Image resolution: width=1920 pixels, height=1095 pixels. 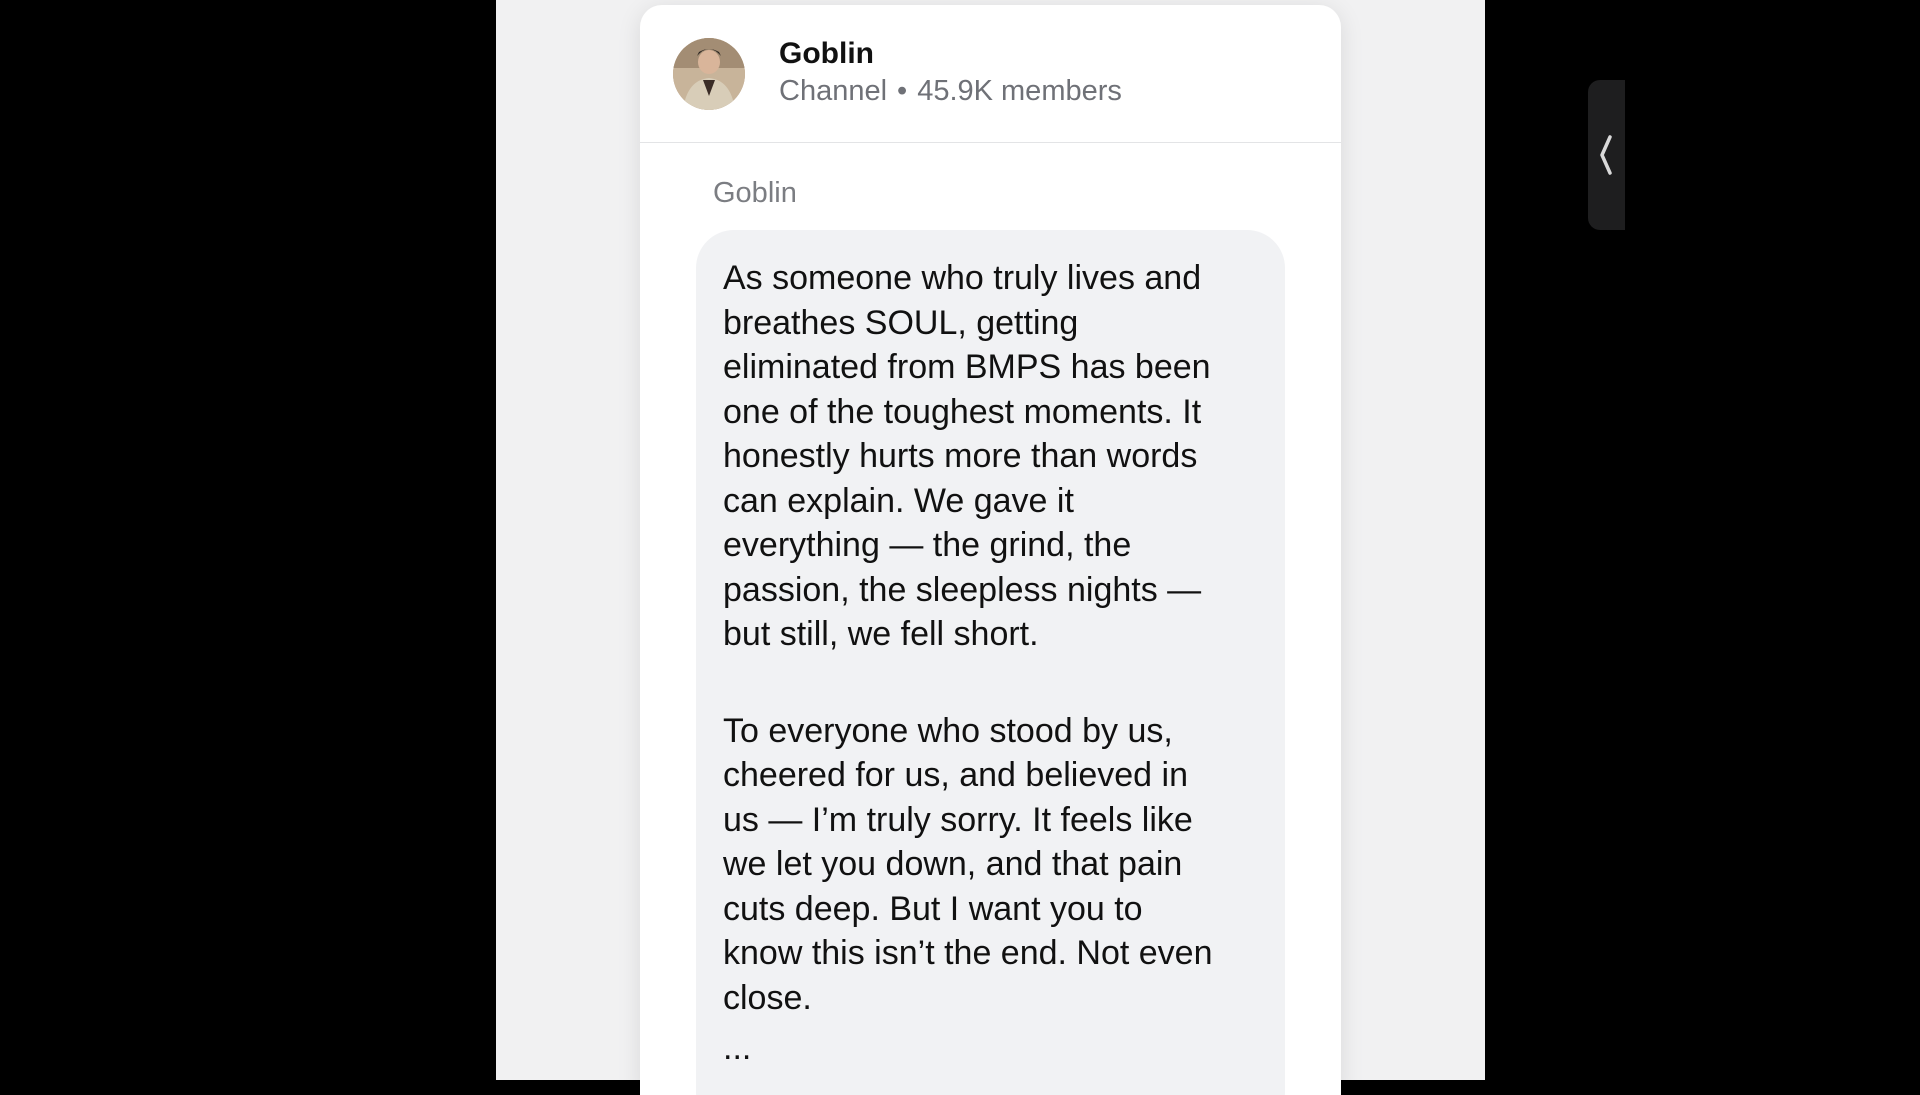 I want to click on channel-header: Goblin Channel • 45.9K members, so click(x=990, y=74).